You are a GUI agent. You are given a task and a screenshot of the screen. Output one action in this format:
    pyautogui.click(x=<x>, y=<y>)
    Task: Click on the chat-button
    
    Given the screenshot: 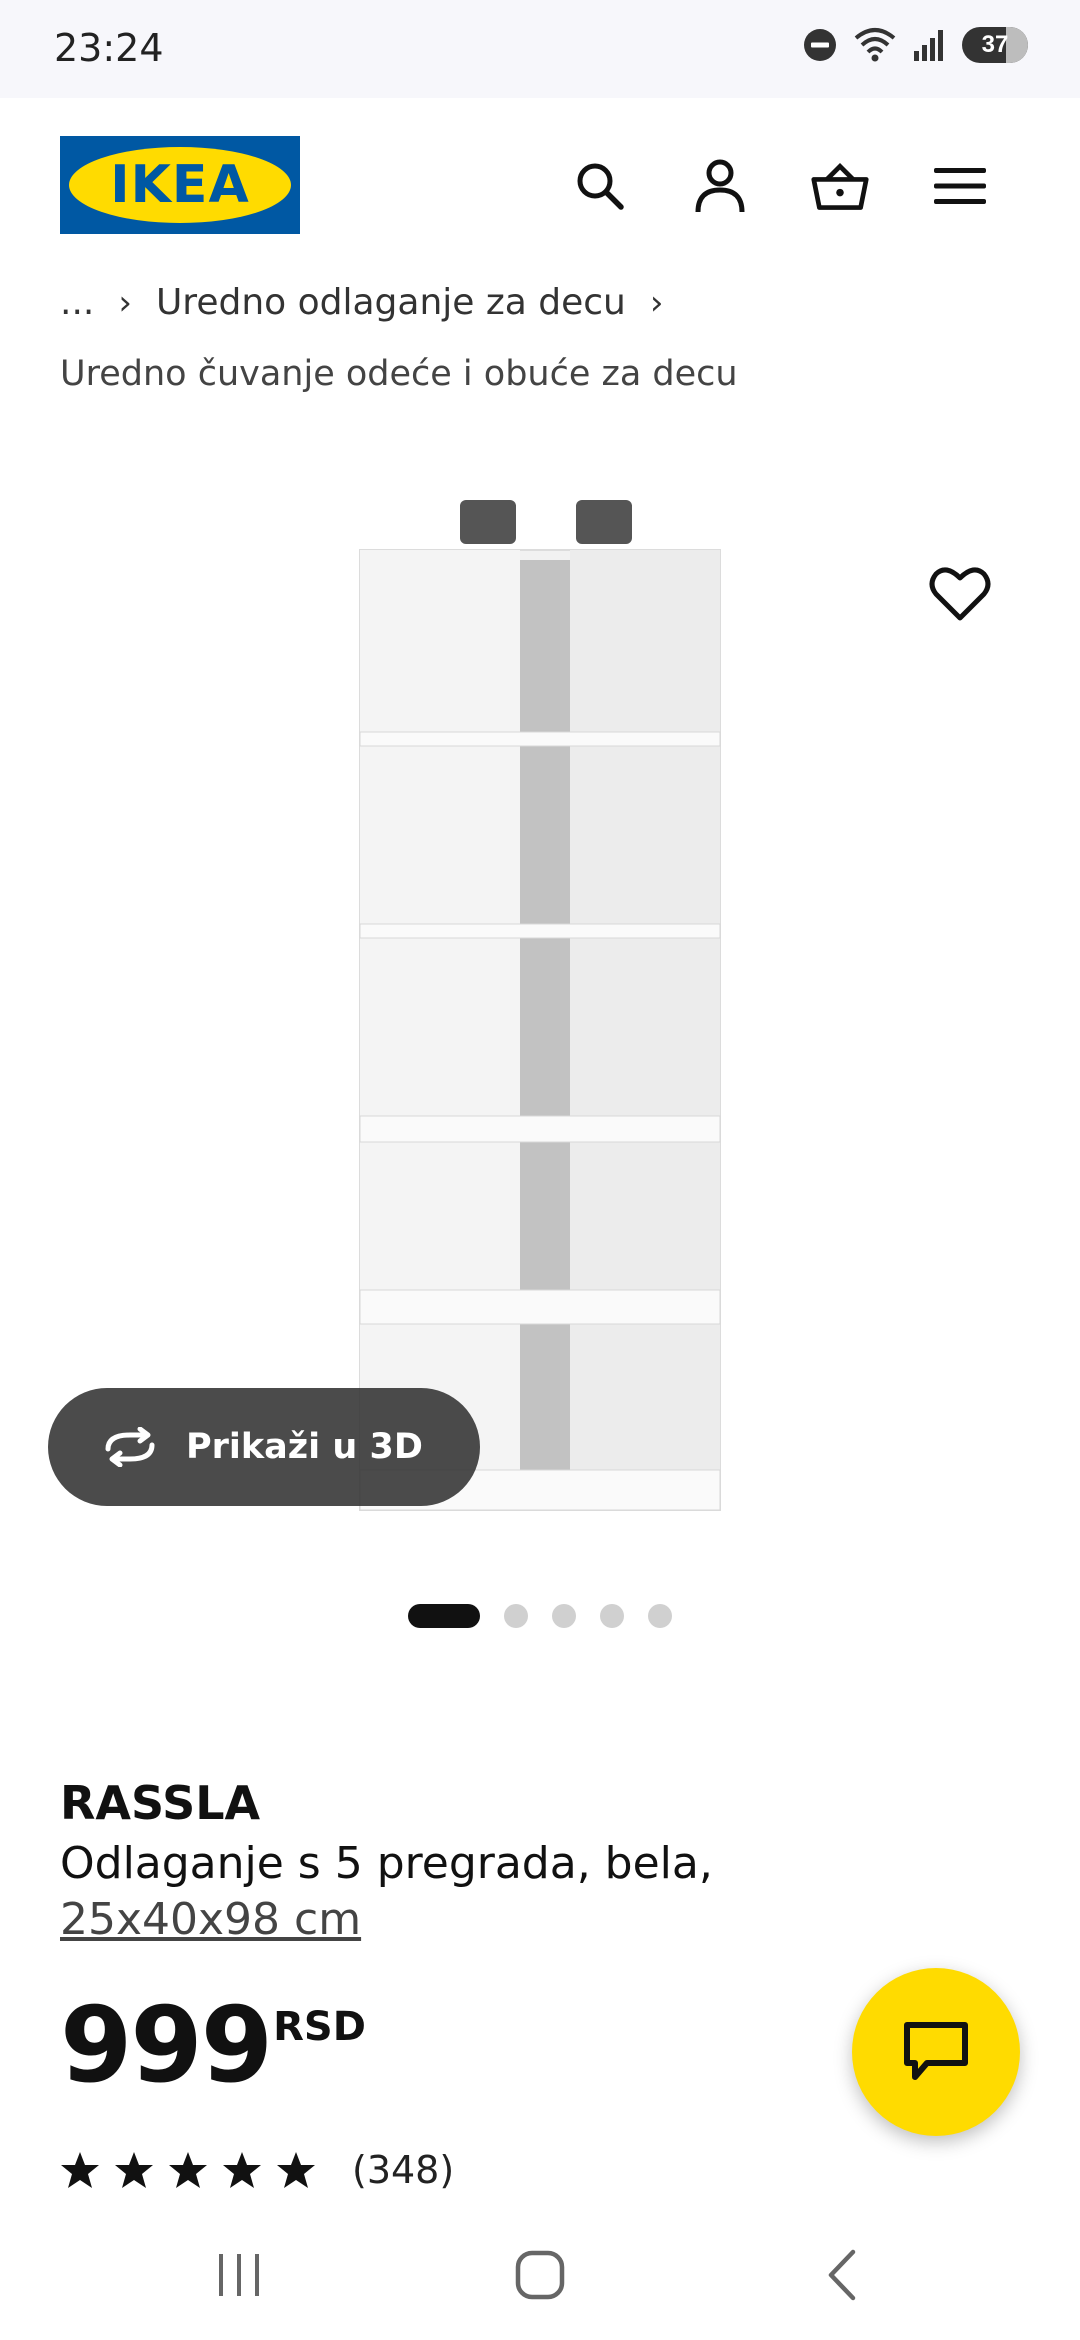 What is the action you would take?
    pyautogui.click(x=936, y=2052)
    